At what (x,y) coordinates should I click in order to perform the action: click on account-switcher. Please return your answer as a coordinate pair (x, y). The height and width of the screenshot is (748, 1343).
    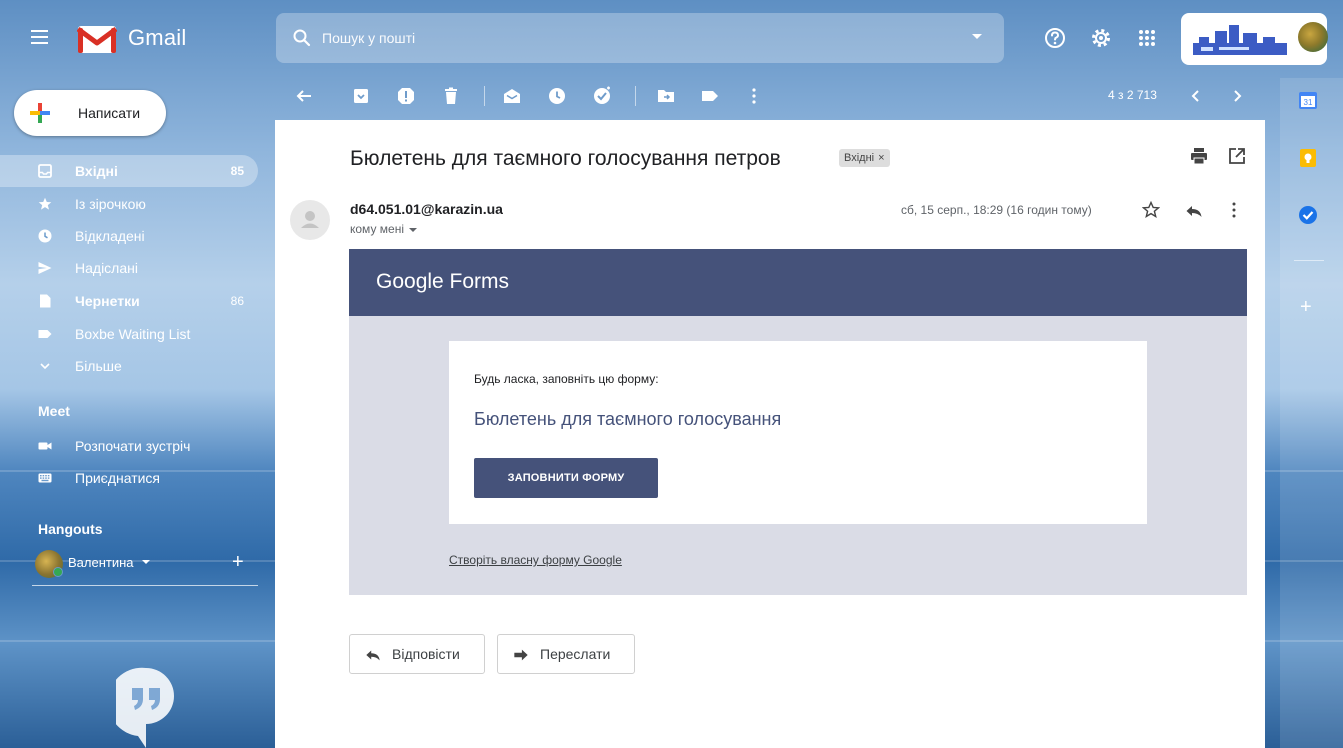
    Looking at the image, I should click on (1254, 39).